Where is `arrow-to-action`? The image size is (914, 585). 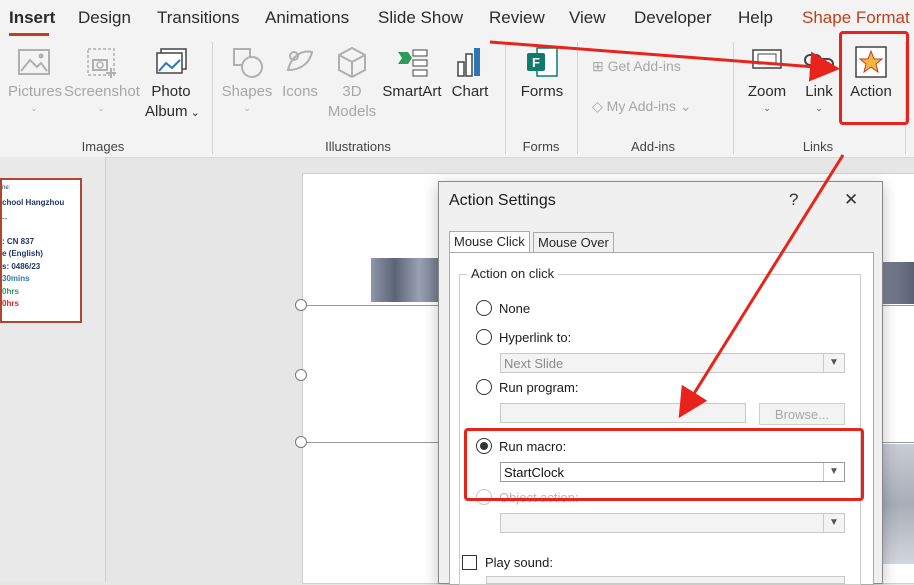 arrow-to-action is located at coordinates (664, 61).